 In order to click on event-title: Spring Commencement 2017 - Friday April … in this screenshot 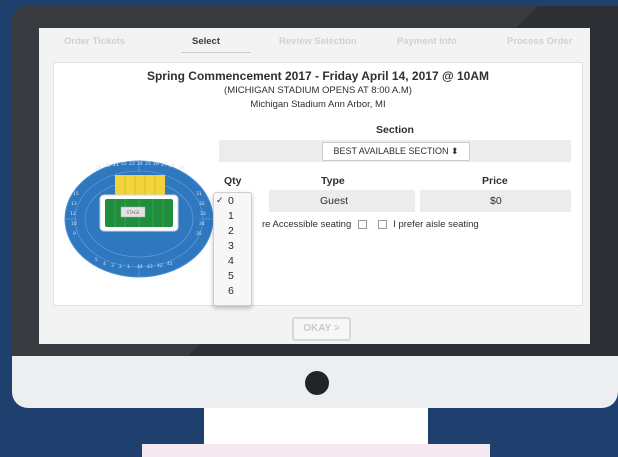, I will do `click(318, 76)`.